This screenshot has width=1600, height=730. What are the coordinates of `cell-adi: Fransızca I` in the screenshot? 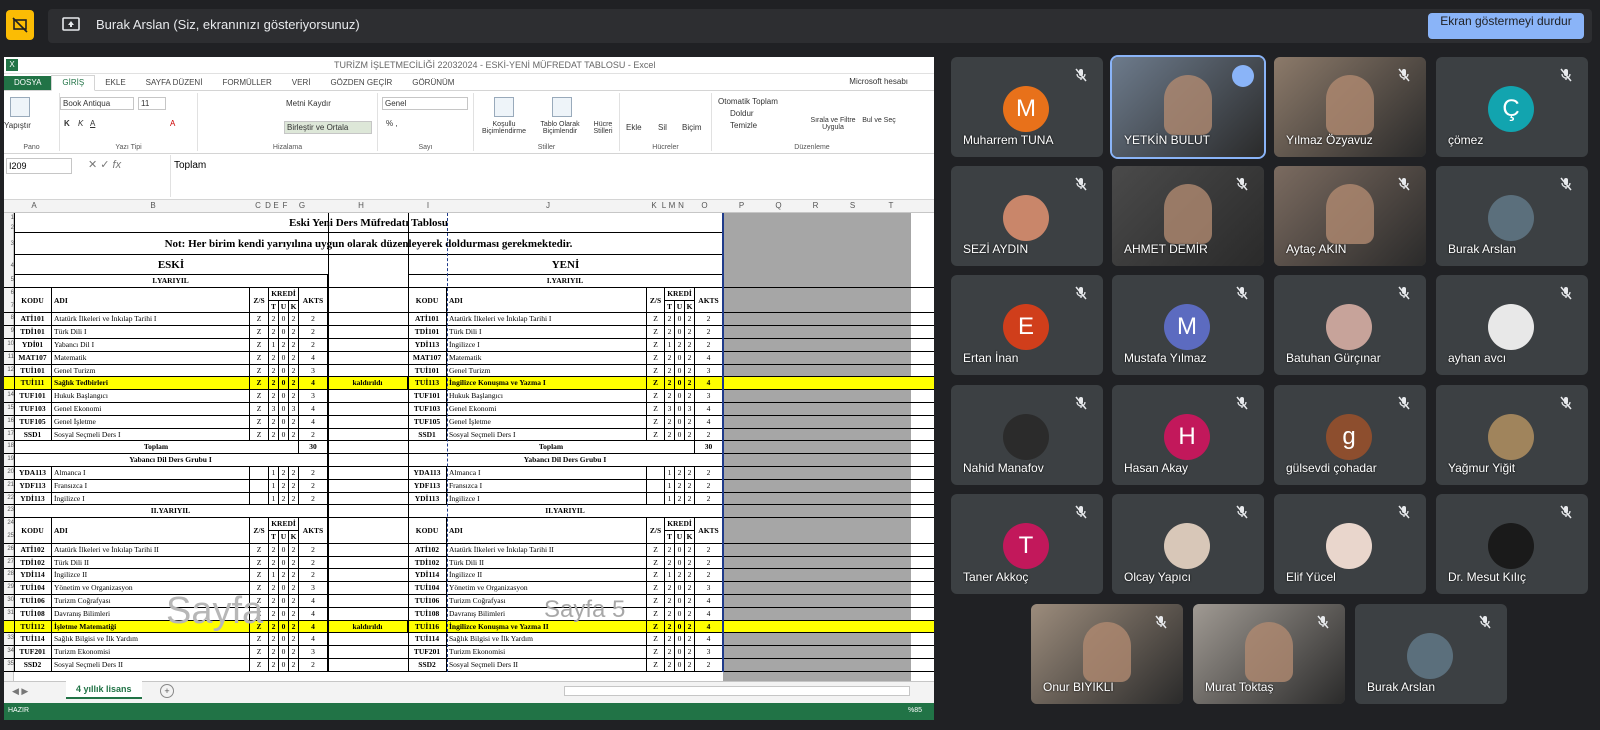 It's located at (547, 485).